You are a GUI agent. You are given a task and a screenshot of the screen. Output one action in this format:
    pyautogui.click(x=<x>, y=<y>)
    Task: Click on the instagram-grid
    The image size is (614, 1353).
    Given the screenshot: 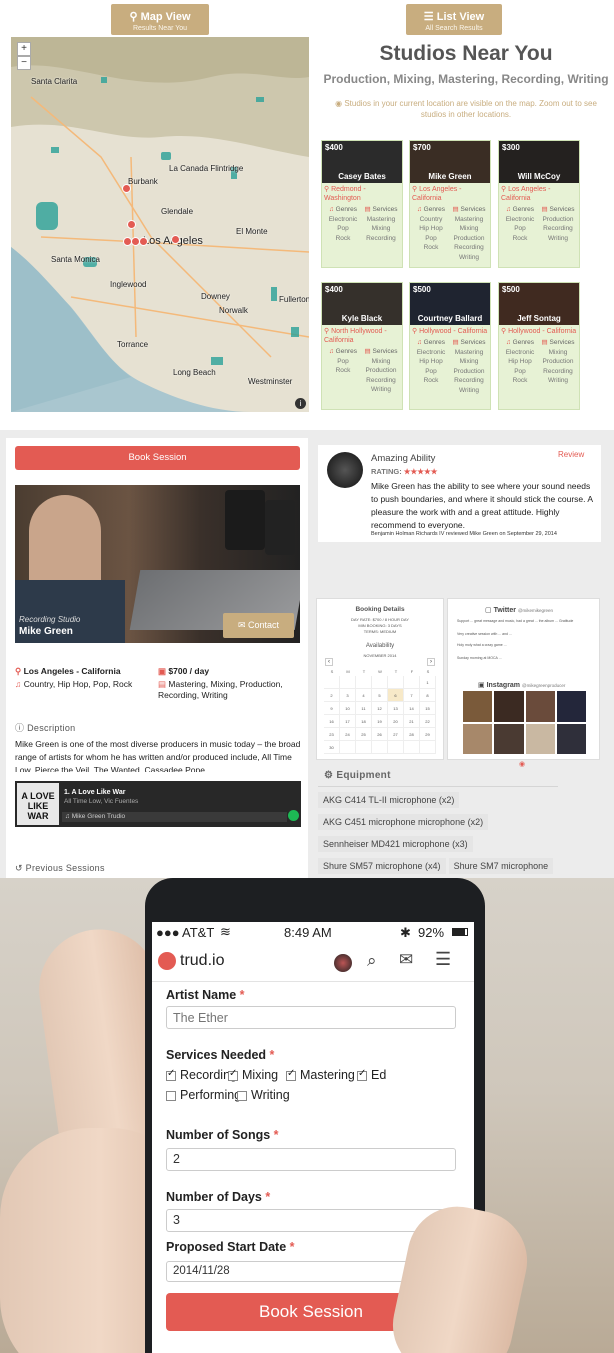 What is the action you would take?
    pyautogui.click(x=524, y=722)
    